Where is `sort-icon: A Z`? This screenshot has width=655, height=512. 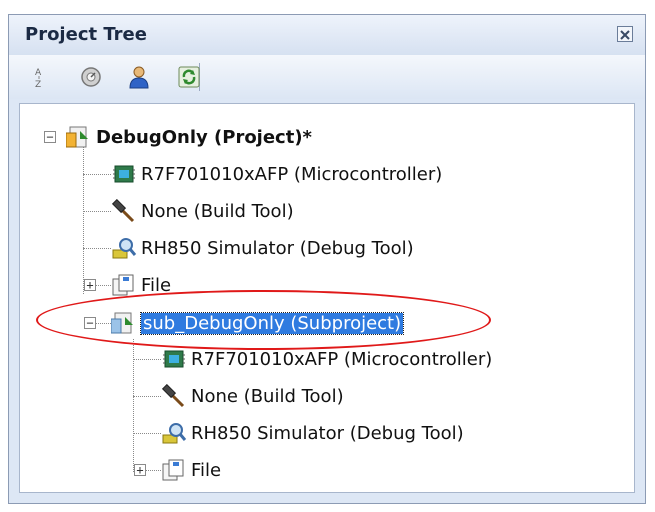 sort-icon: A Z is located at coordinates (38, 79).